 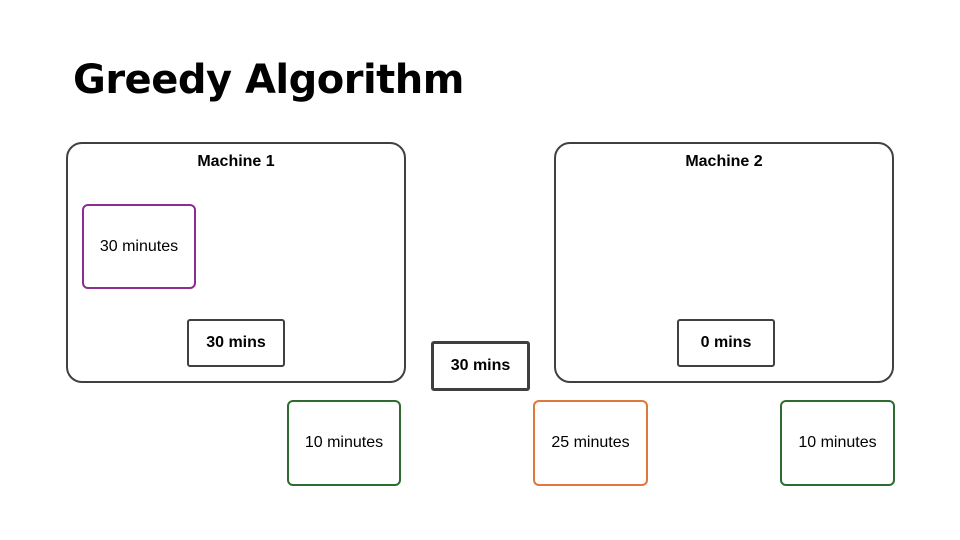 I want to click on current-job-size: 30 mins, so click(x=480, y=366).